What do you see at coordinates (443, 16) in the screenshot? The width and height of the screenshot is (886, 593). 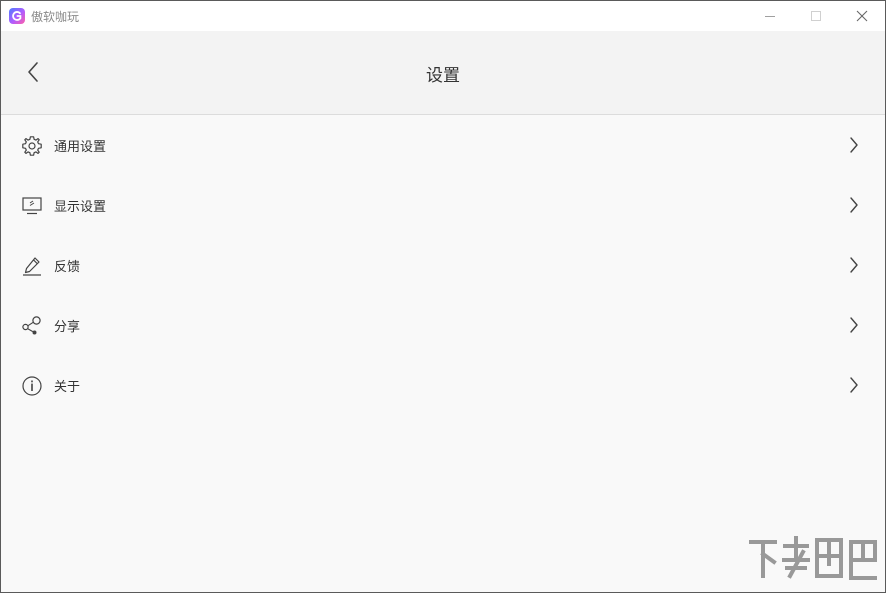 I see `title-bar: 傲软咖玩` at bounding box center [443, 16].